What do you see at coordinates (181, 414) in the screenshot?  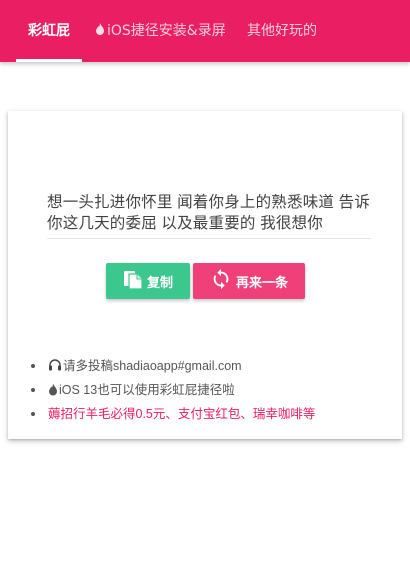 I see `promo-link: 薅招行羊毛必得0.5元、支付宝红包、瑞幸咖啡等` at bounding box center [181, 414].